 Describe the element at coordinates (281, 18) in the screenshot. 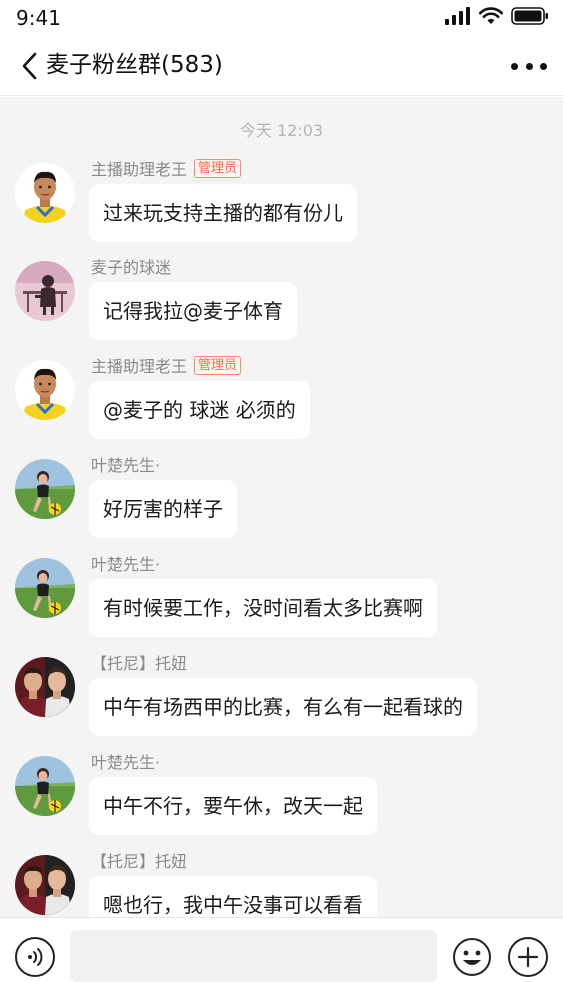

I see `status-bar: 9:41` at that location.